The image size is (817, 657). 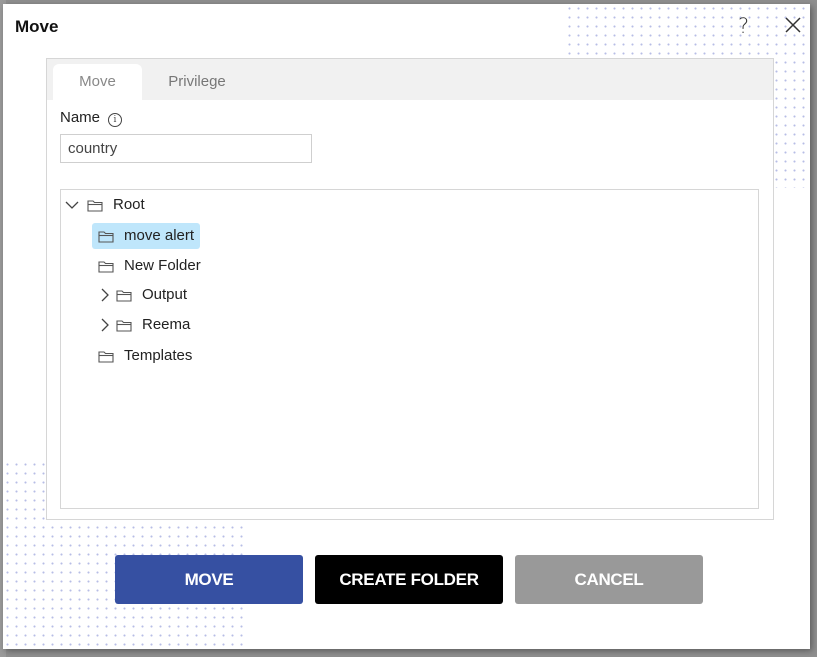 What do you see at coordinates (197, 82) in the screenshot?
I see `tab-privilege: Privilege` at bounding box center [197, 82].